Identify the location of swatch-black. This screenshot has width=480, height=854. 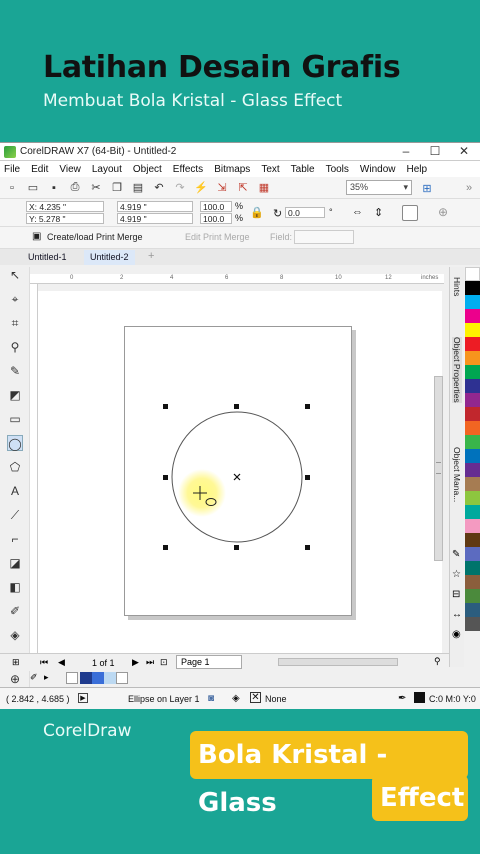
(472, 288).